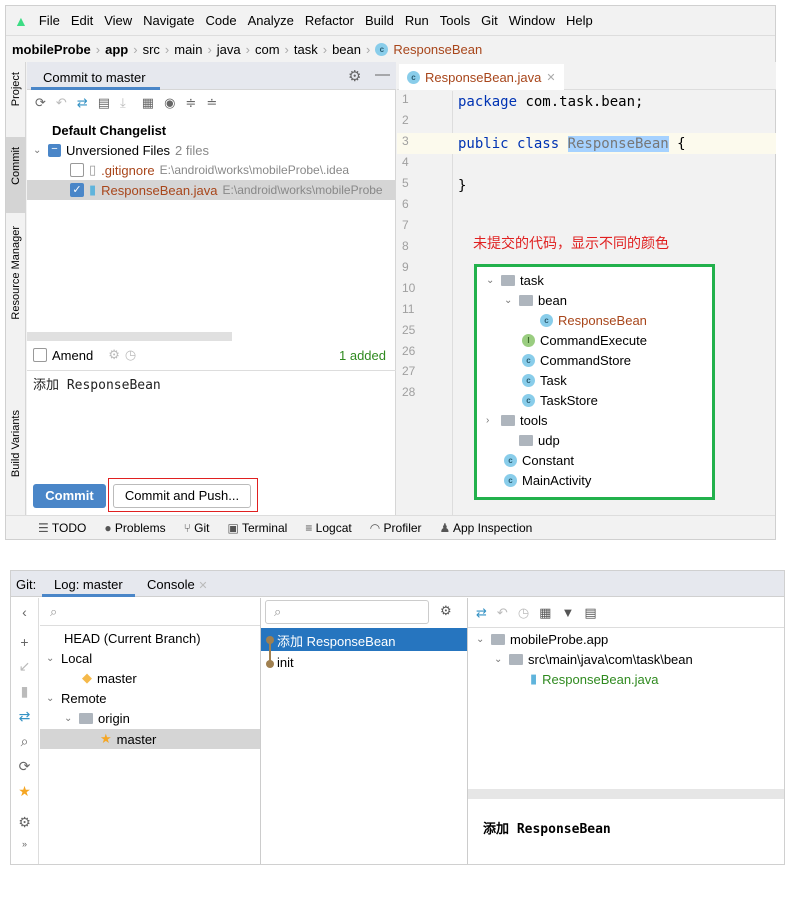 This screenshot has height=902, width=802. I want to click on search-icon: ⌕, so click(25, 741).